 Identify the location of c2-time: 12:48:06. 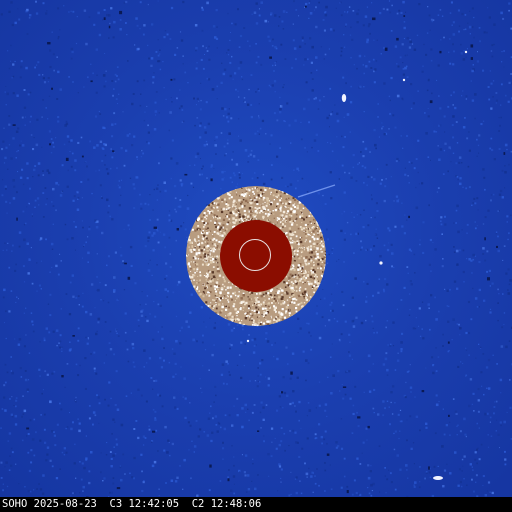
(236, 504).